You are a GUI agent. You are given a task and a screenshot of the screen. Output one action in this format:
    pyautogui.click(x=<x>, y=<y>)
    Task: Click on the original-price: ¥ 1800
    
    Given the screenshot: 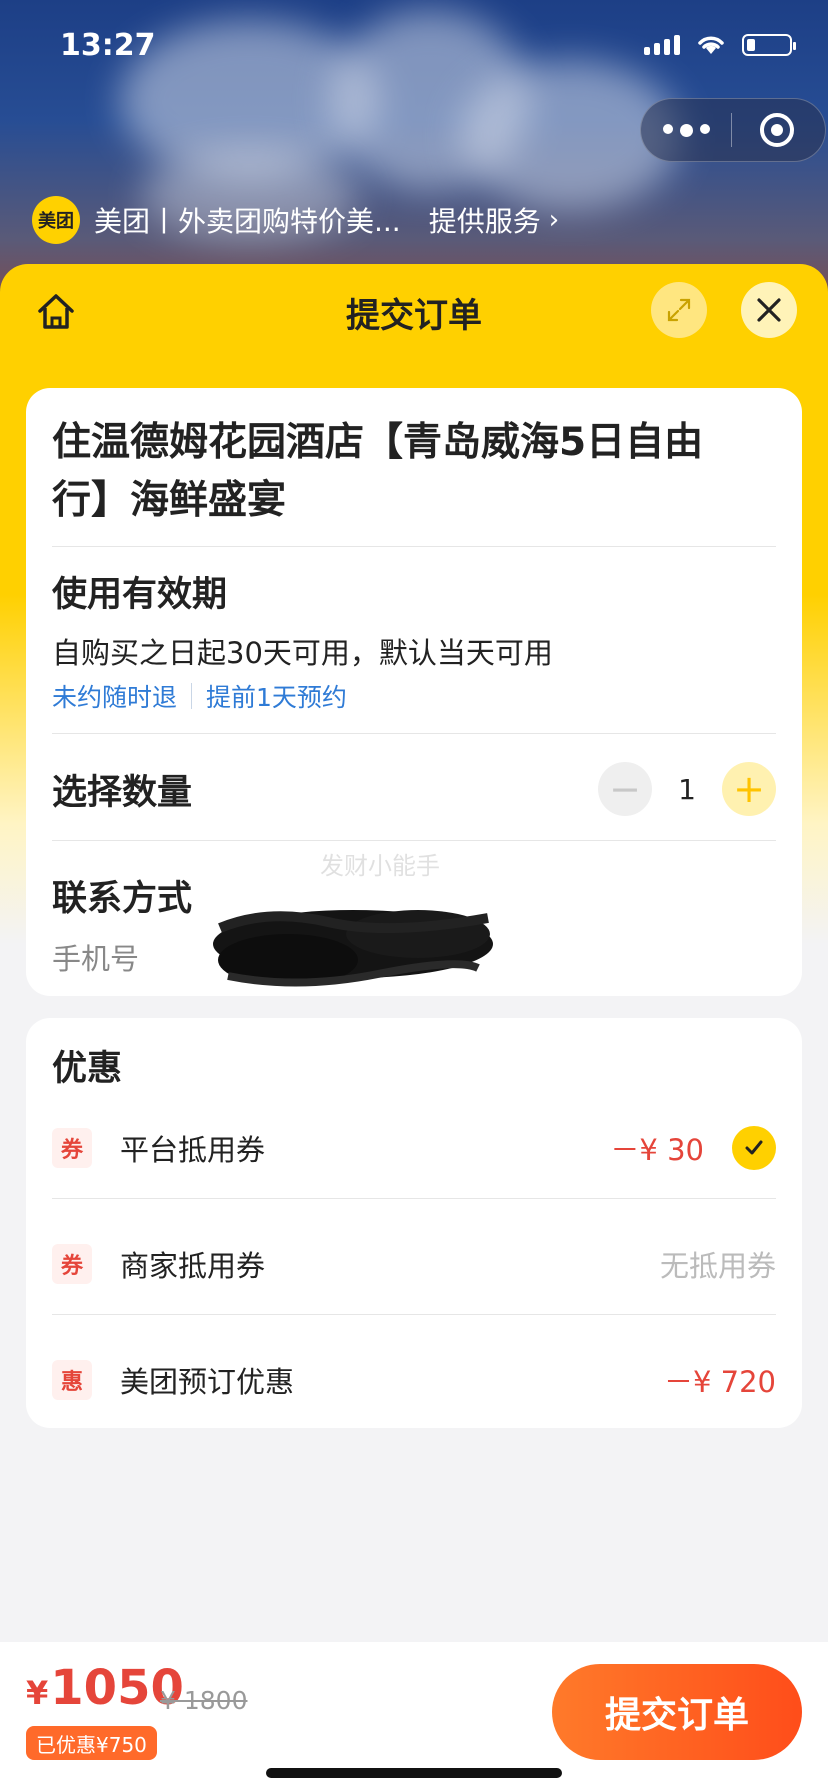 What is the action you would take?
    pyautogui.click(x=204, y=1700)
    